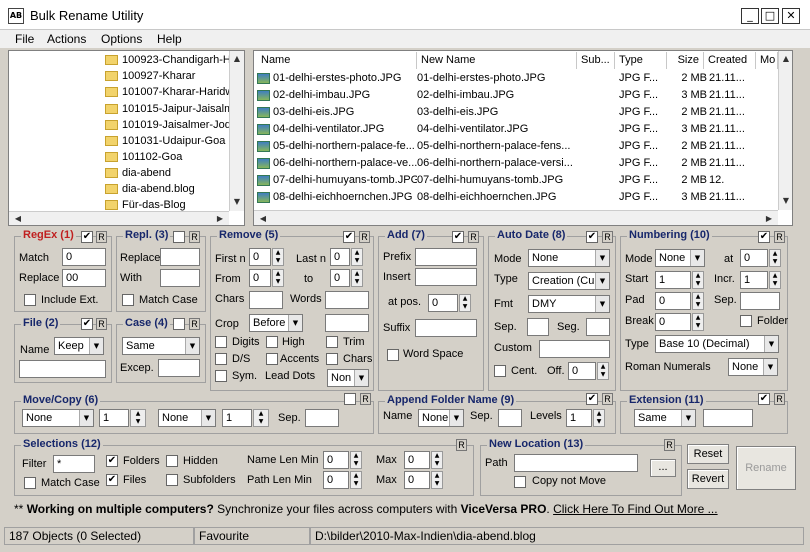  Describe the element at coordinates (569, 281) in the screenshot. I see `auto-date-type-select: Creation (Cur ▼` at that location.